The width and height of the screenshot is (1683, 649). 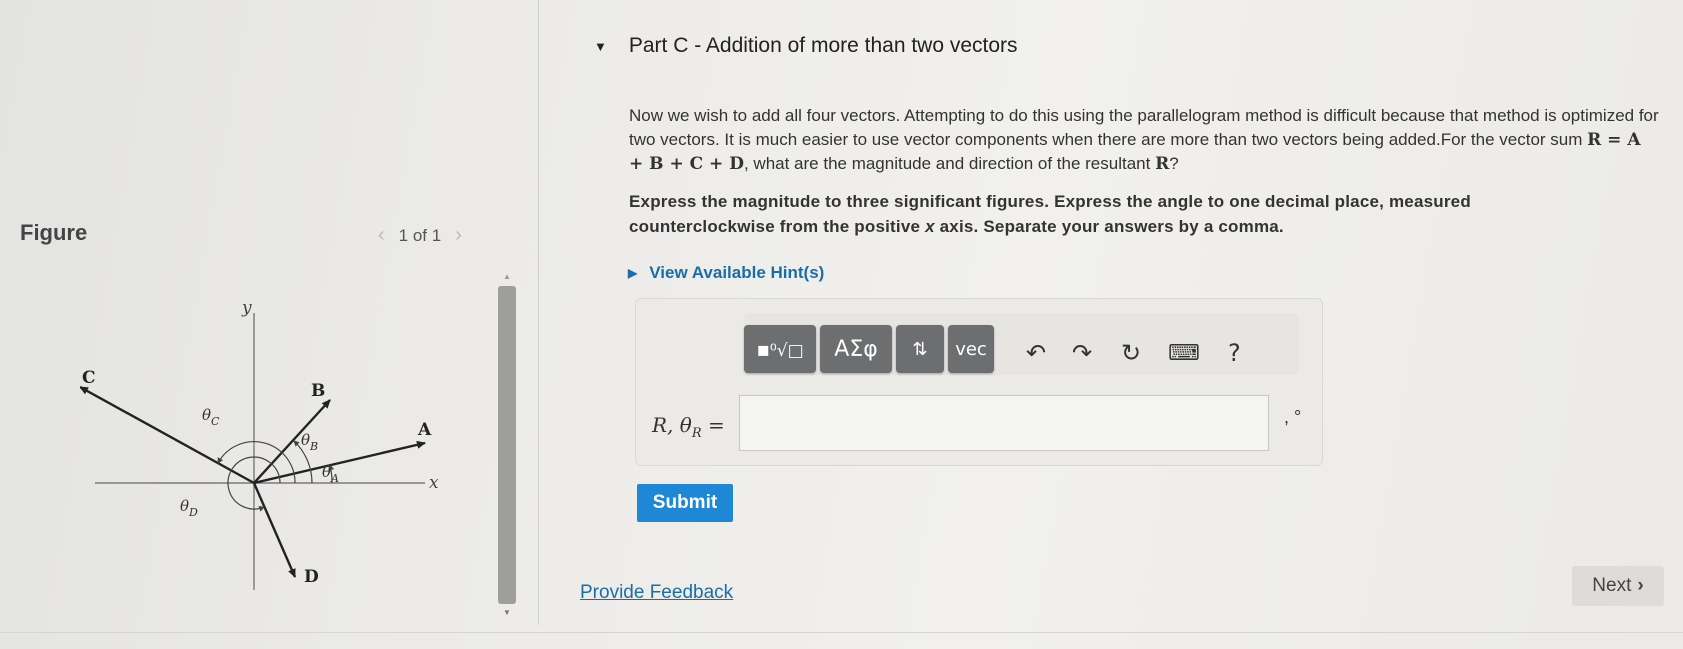 I want to click on hints-label: View Available Hint(s), so click(x=737, y=272).